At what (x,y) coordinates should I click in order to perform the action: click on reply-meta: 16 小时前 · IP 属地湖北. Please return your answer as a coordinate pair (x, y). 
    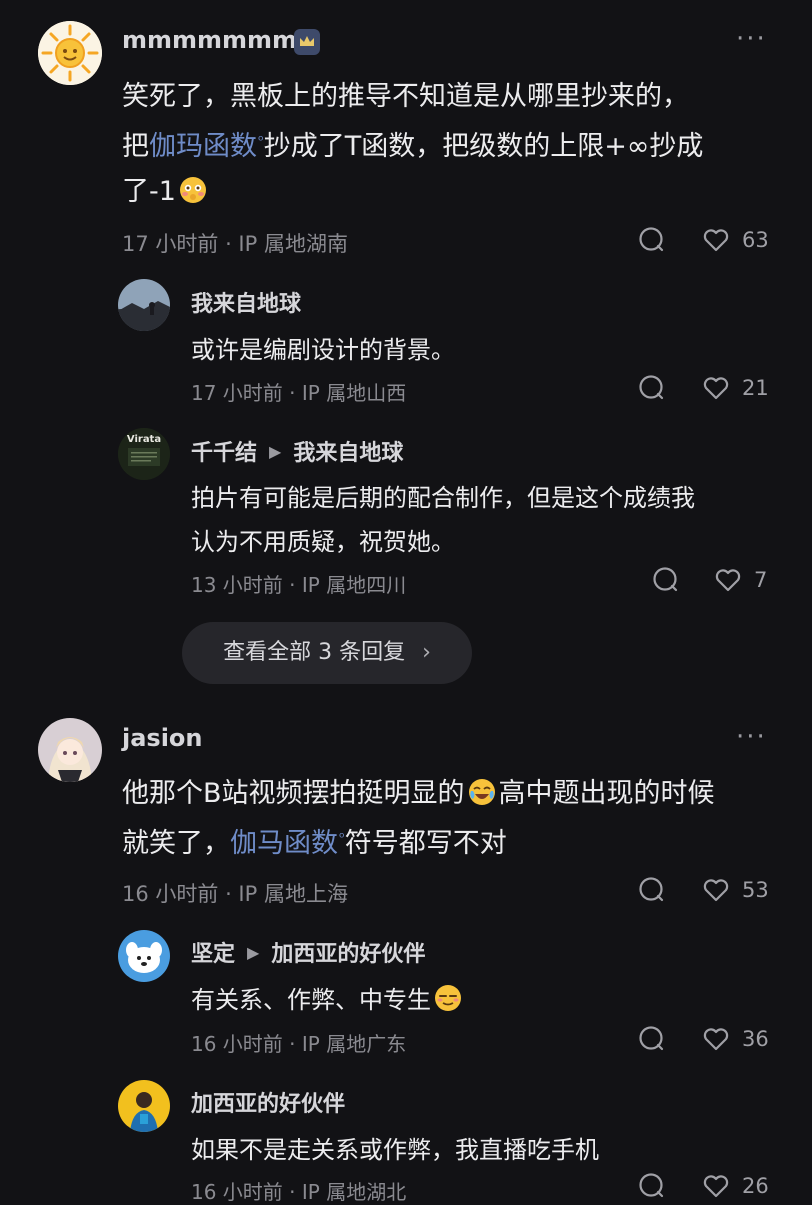
    Looking at the image, I should click on (299, 1192).